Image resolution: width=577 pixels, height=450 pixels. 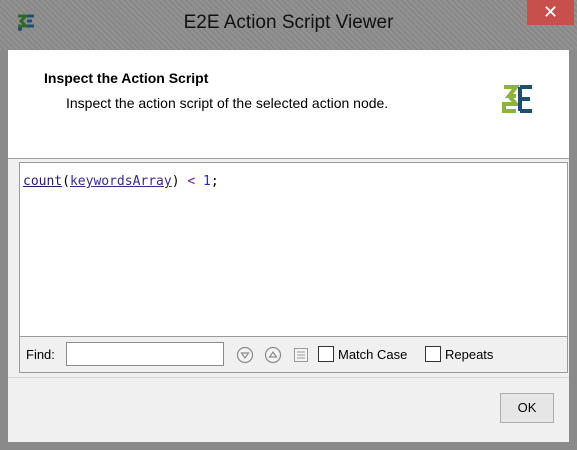 I want to click on match-case-checkbox, so click(x=326, y=354).